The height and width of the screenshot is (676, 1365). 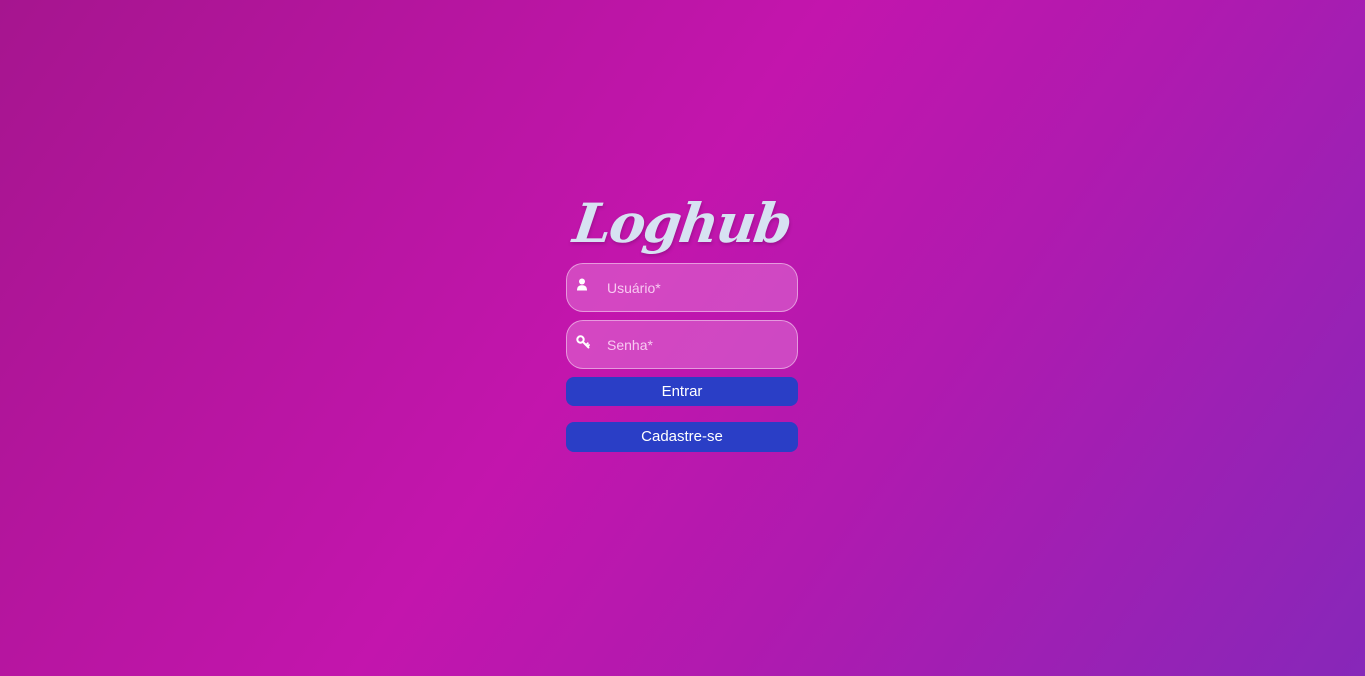 I want to click on register-button: Cadastre-se, so click(x=682, y=437).